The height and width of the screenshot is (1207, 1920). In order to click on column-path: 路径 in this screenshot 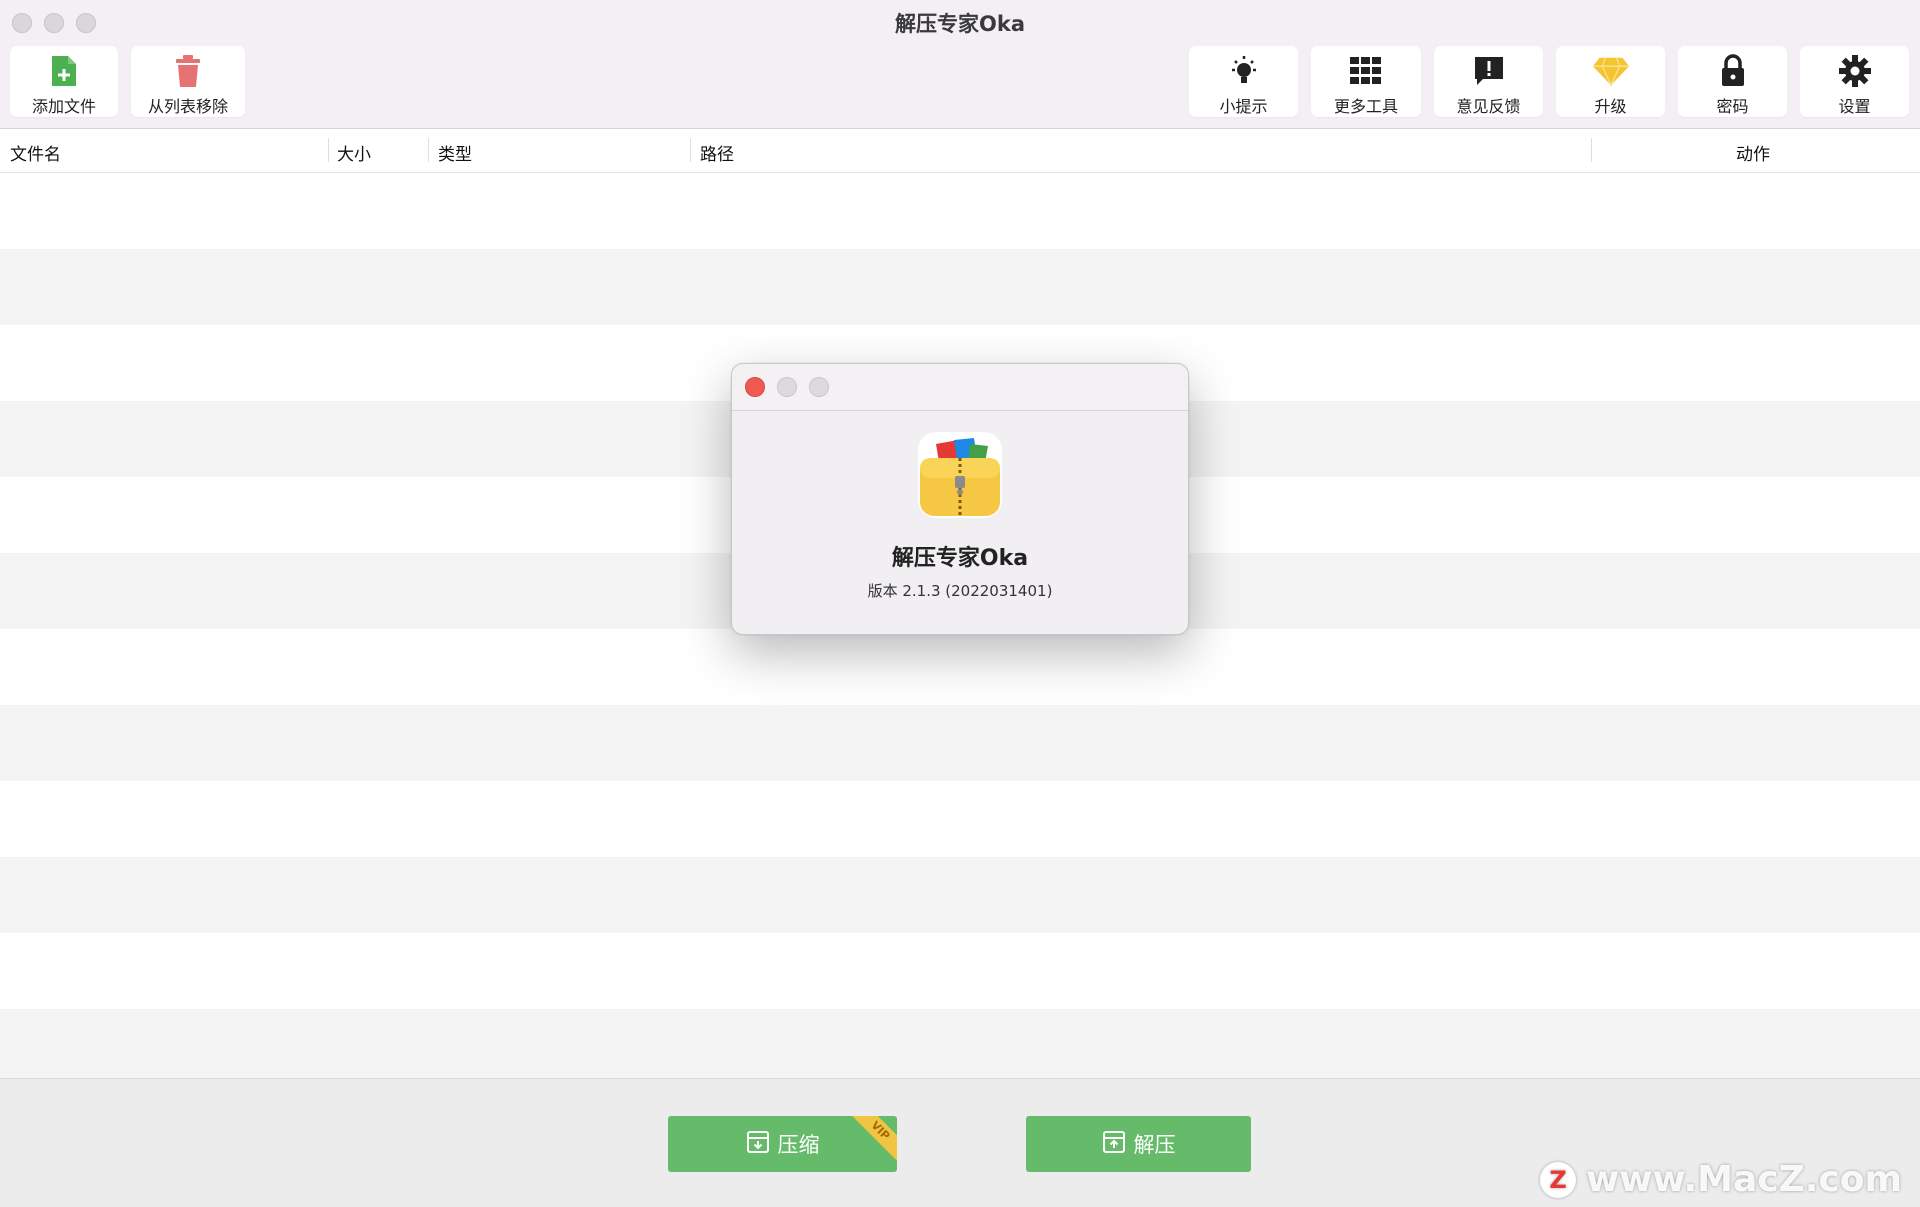, I will do `click(717, 152)`.